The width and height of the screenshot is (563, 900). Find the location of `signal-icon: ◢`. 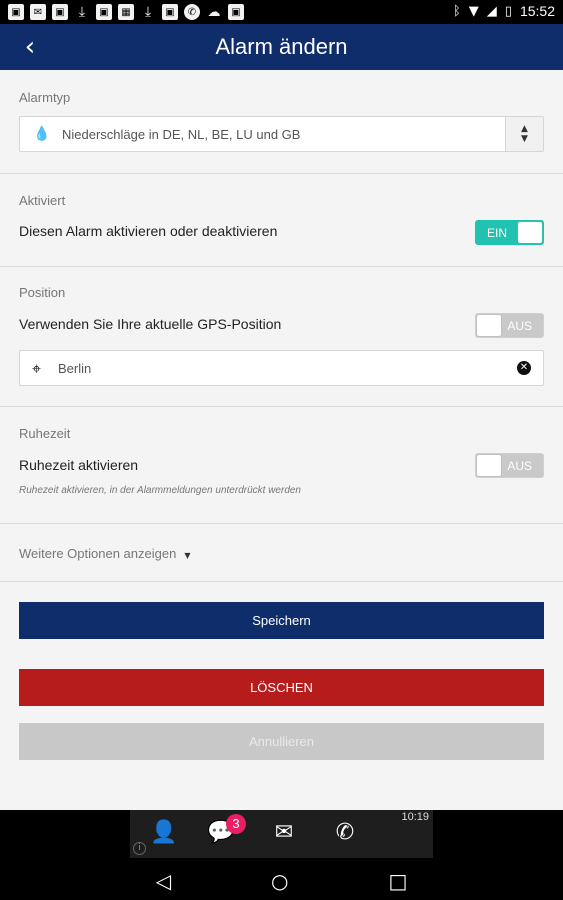

signal-icon: ◢ is located at coordinates (491, 11).